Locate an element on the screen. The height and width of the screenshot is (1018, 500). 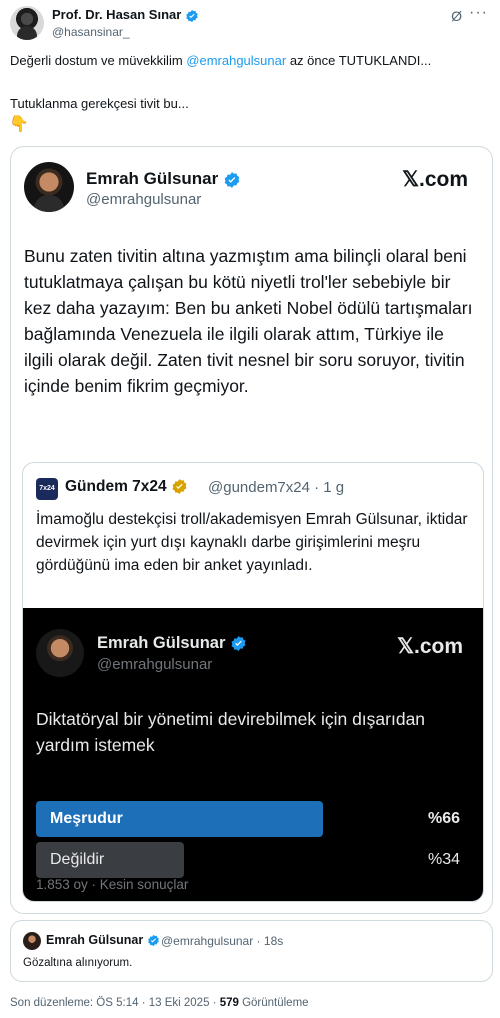
poll-option-percent: %34 is located at coordinates (443, 859).